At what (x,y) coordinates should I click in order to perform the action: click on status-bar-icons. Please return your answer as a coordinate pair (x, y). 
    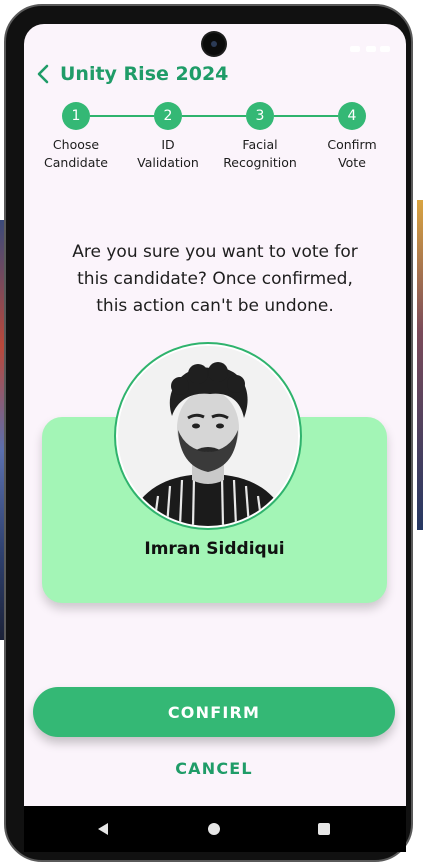
    Looking at the image, I should click on (370, 51).